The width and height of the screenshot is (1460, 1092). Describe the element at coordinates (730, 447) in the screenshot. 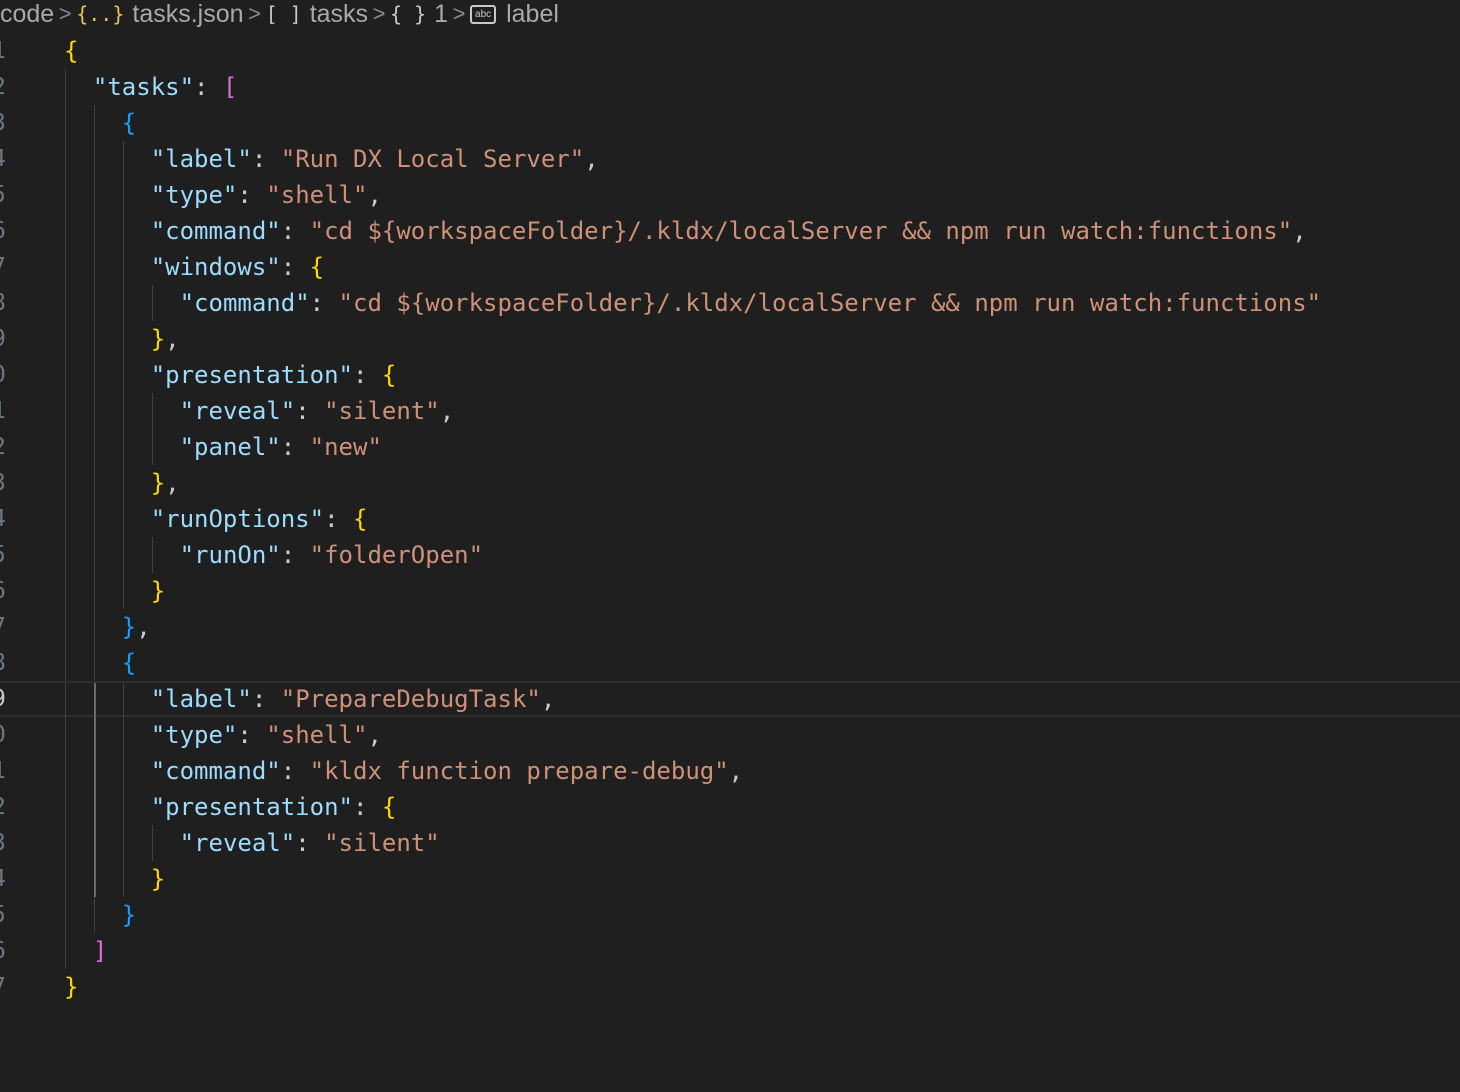

I see `code-line: 2 "panel": "new"` at that location.